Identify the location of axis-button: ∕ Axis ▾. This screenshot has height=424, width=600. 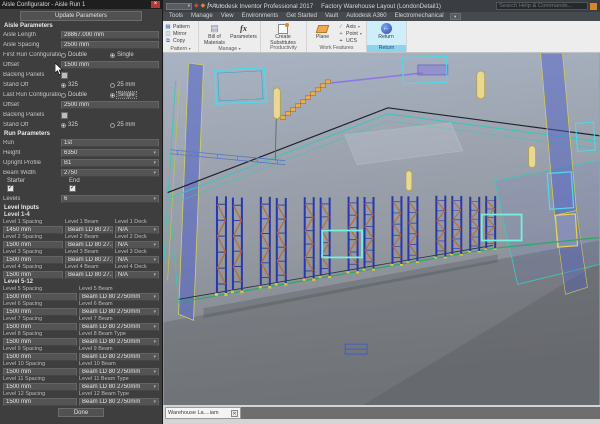
(350, 27).